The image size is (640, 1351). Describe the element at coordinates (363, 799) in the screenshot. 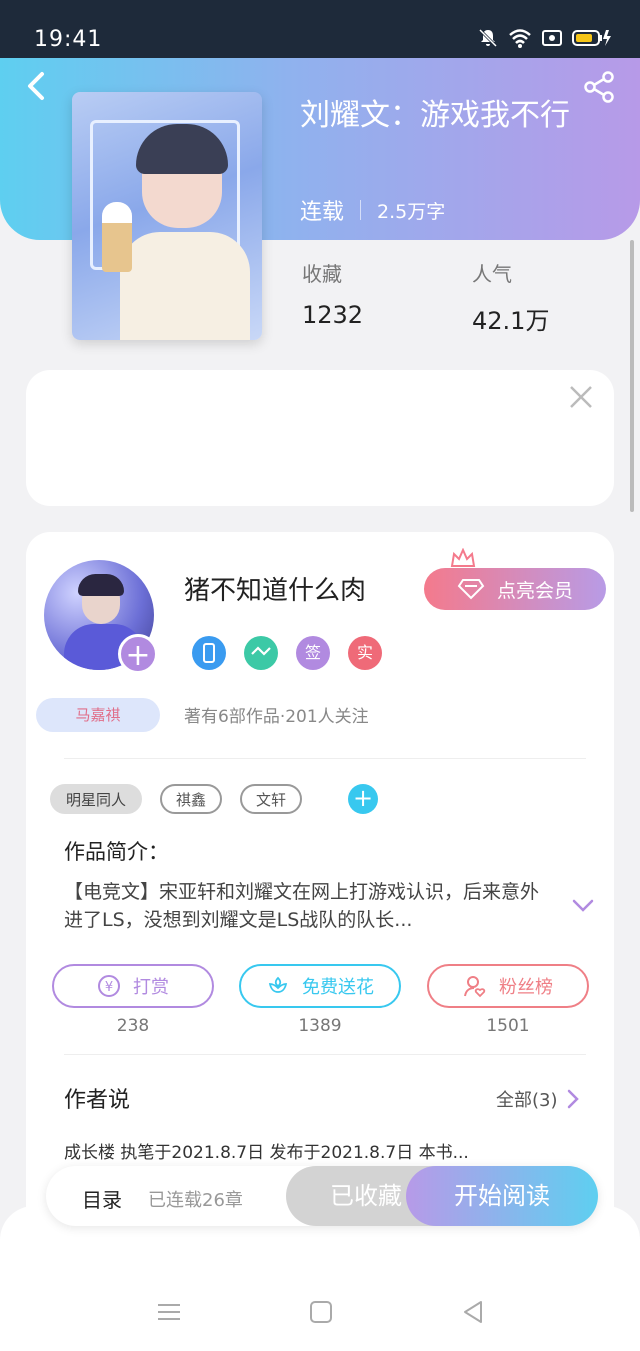

I see `add-tag-button: +` at that location.